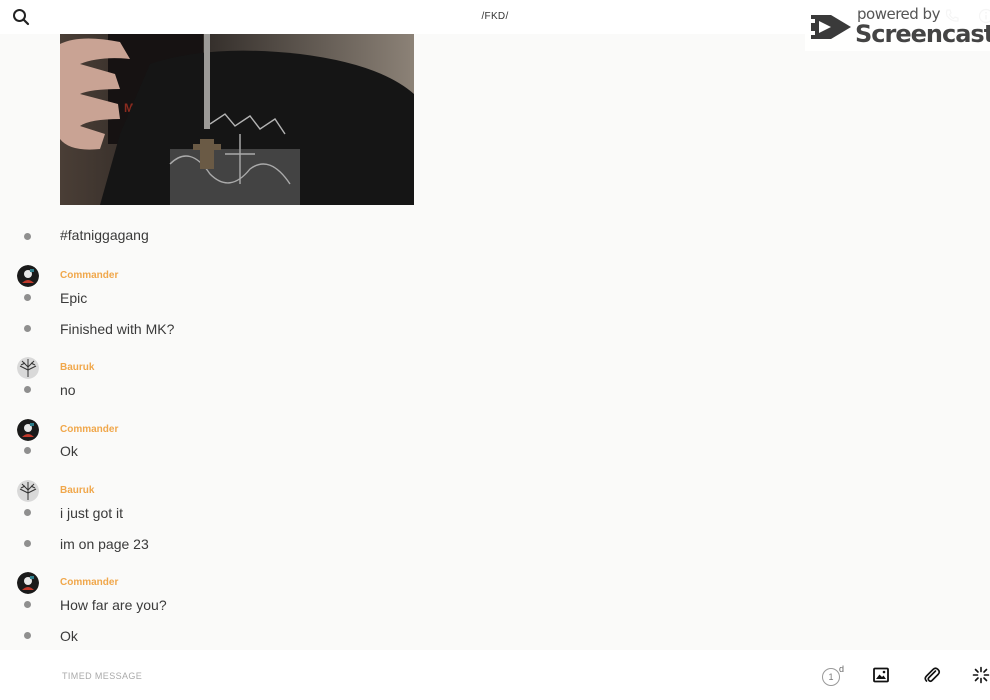  Describe the element at coordinates (92, 513) in the screenshot. I see `message-text: i just got it` at that location.